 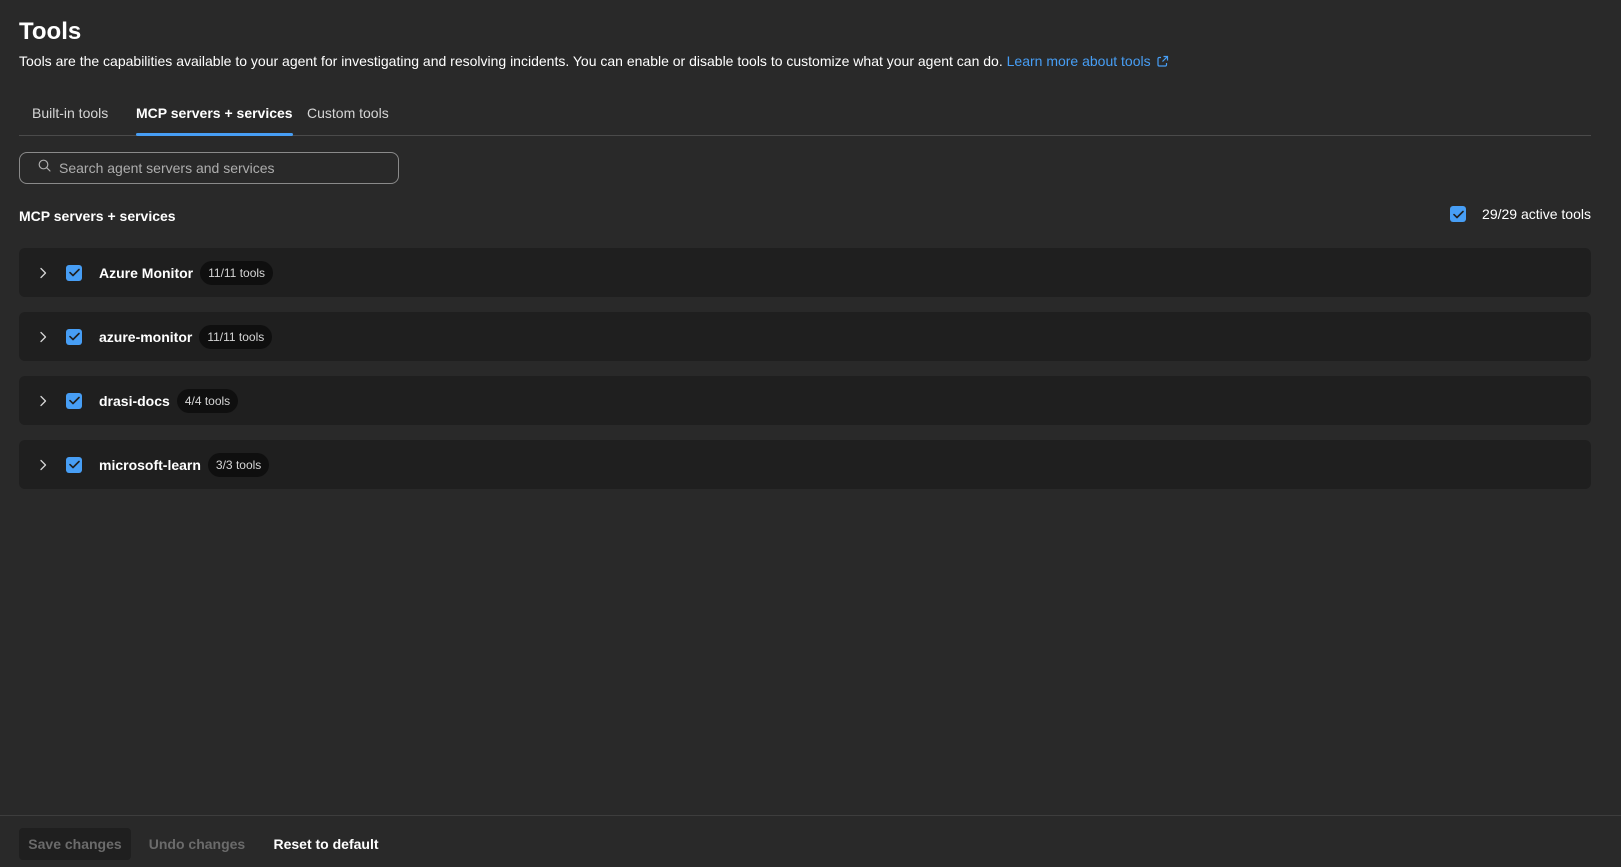 What do you see at coordinates (238, 464) in the screenshot?
I see `tool-count-badge: 3/3 tools` at bounding box center [238, 464].